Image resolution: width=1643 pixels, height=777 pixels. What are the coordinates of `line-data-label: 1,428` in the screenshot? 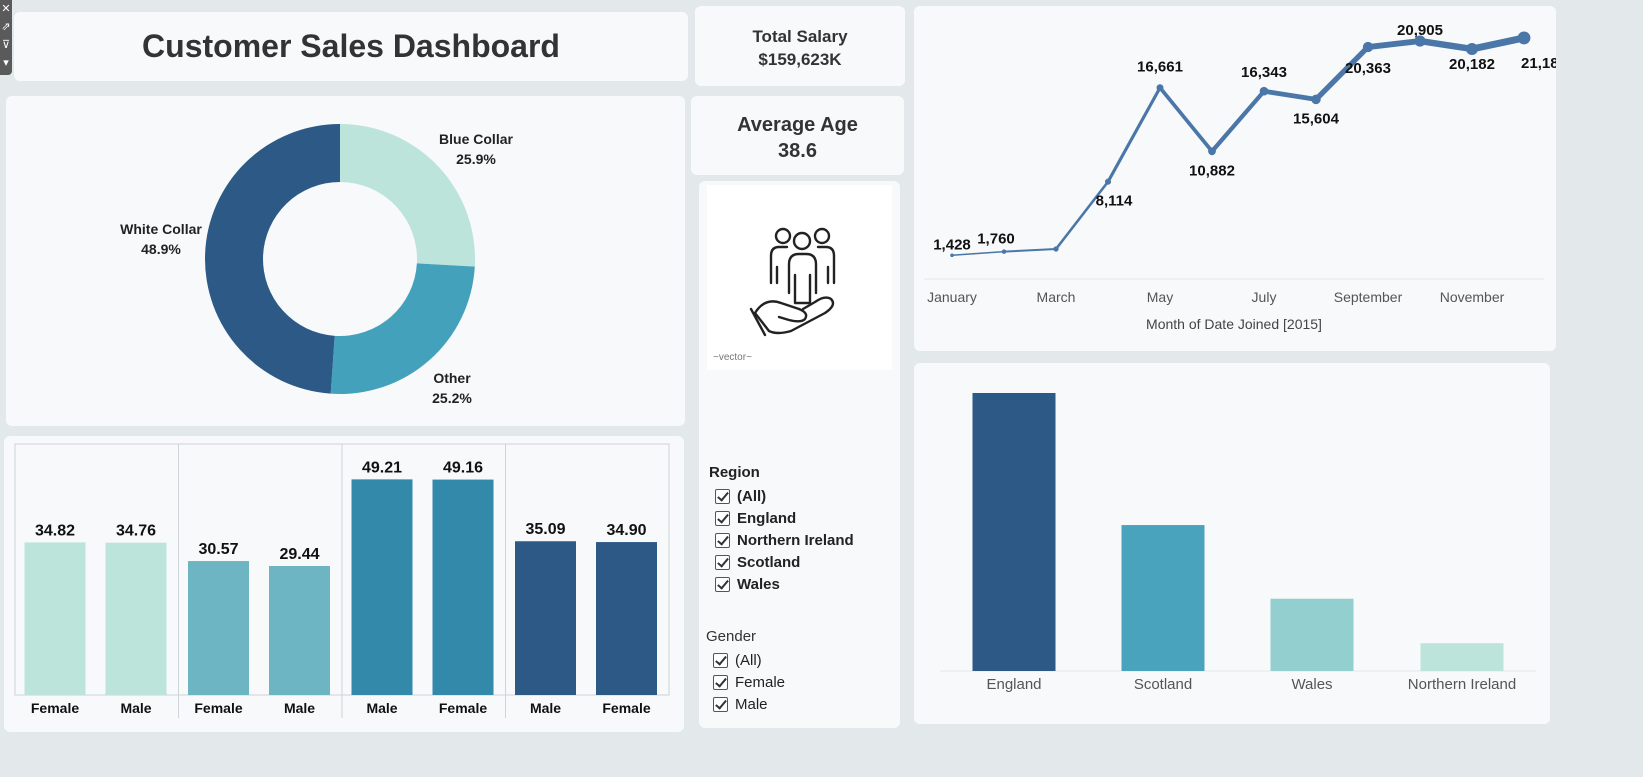 It's located at (952, 244).